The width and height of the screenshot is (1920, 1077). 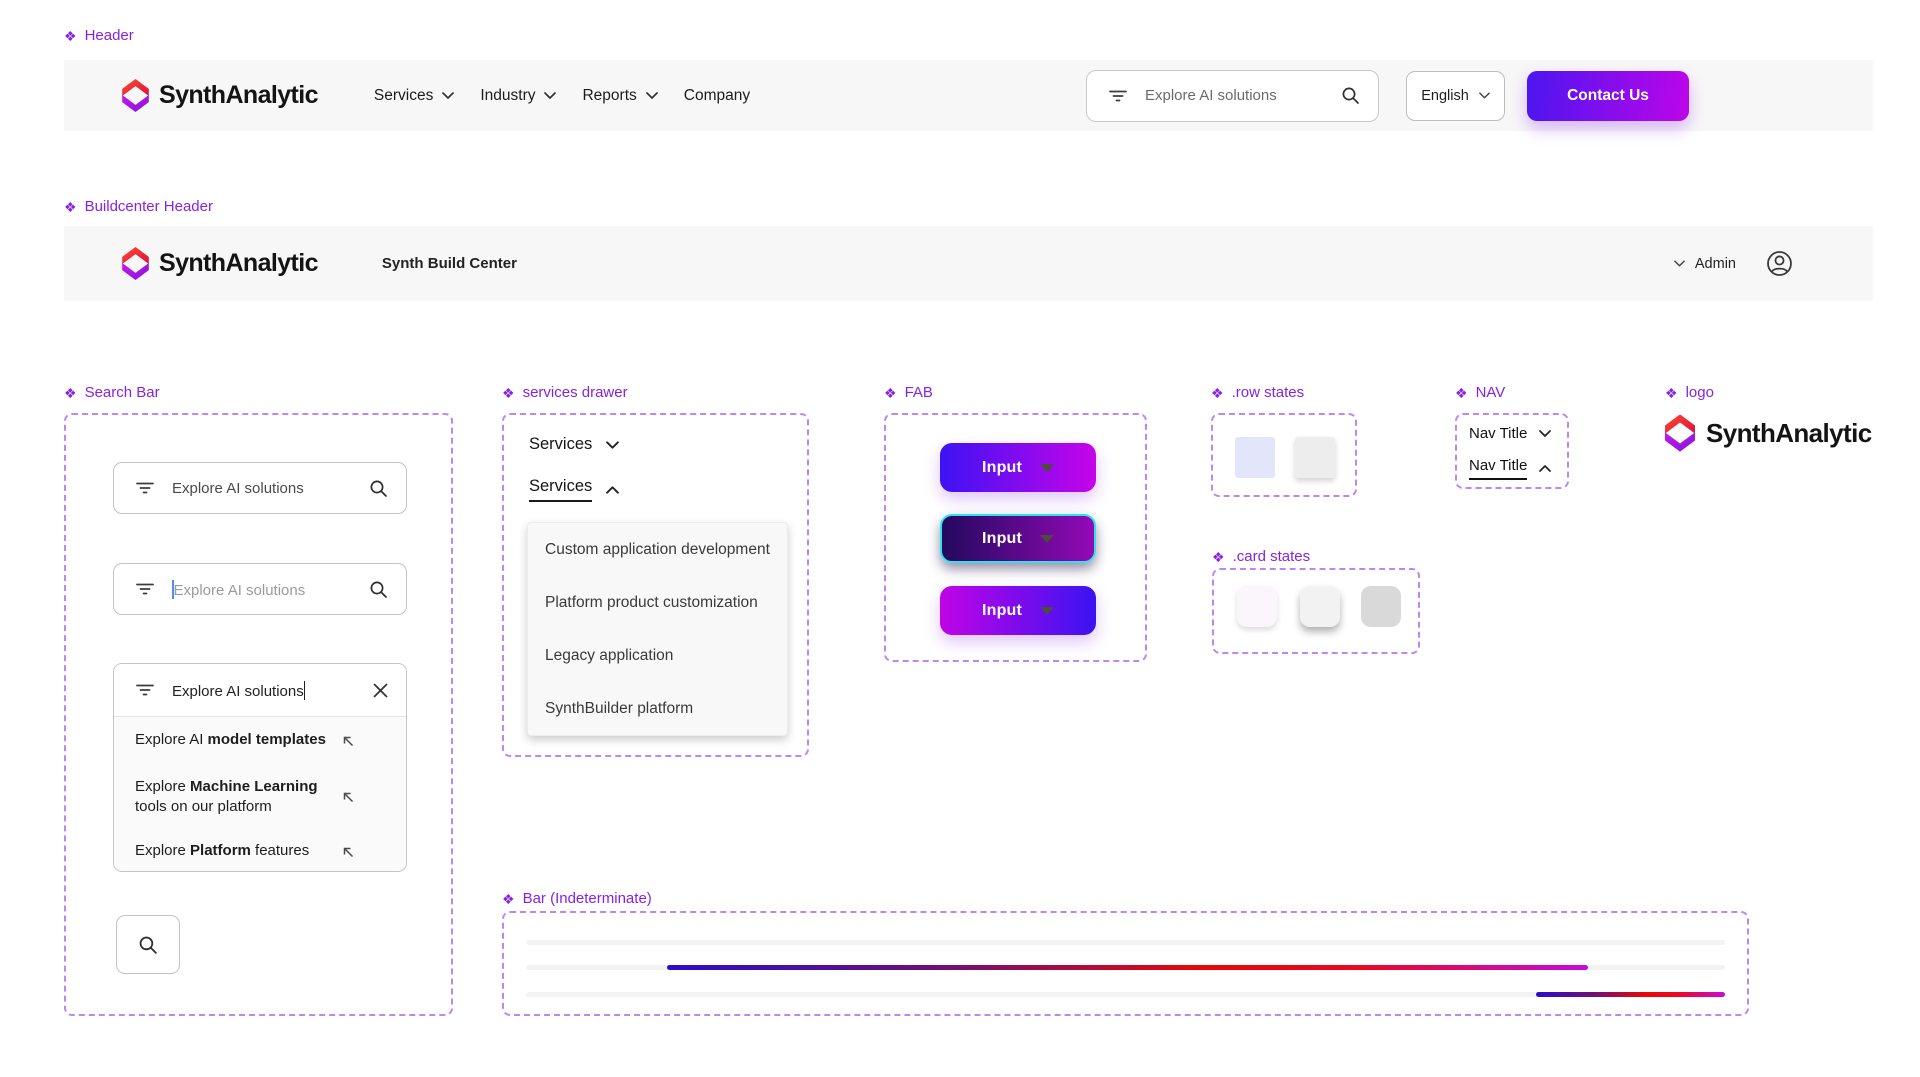 I want to click on bar-indeterminate-frame, so click(x=1125, y=963).